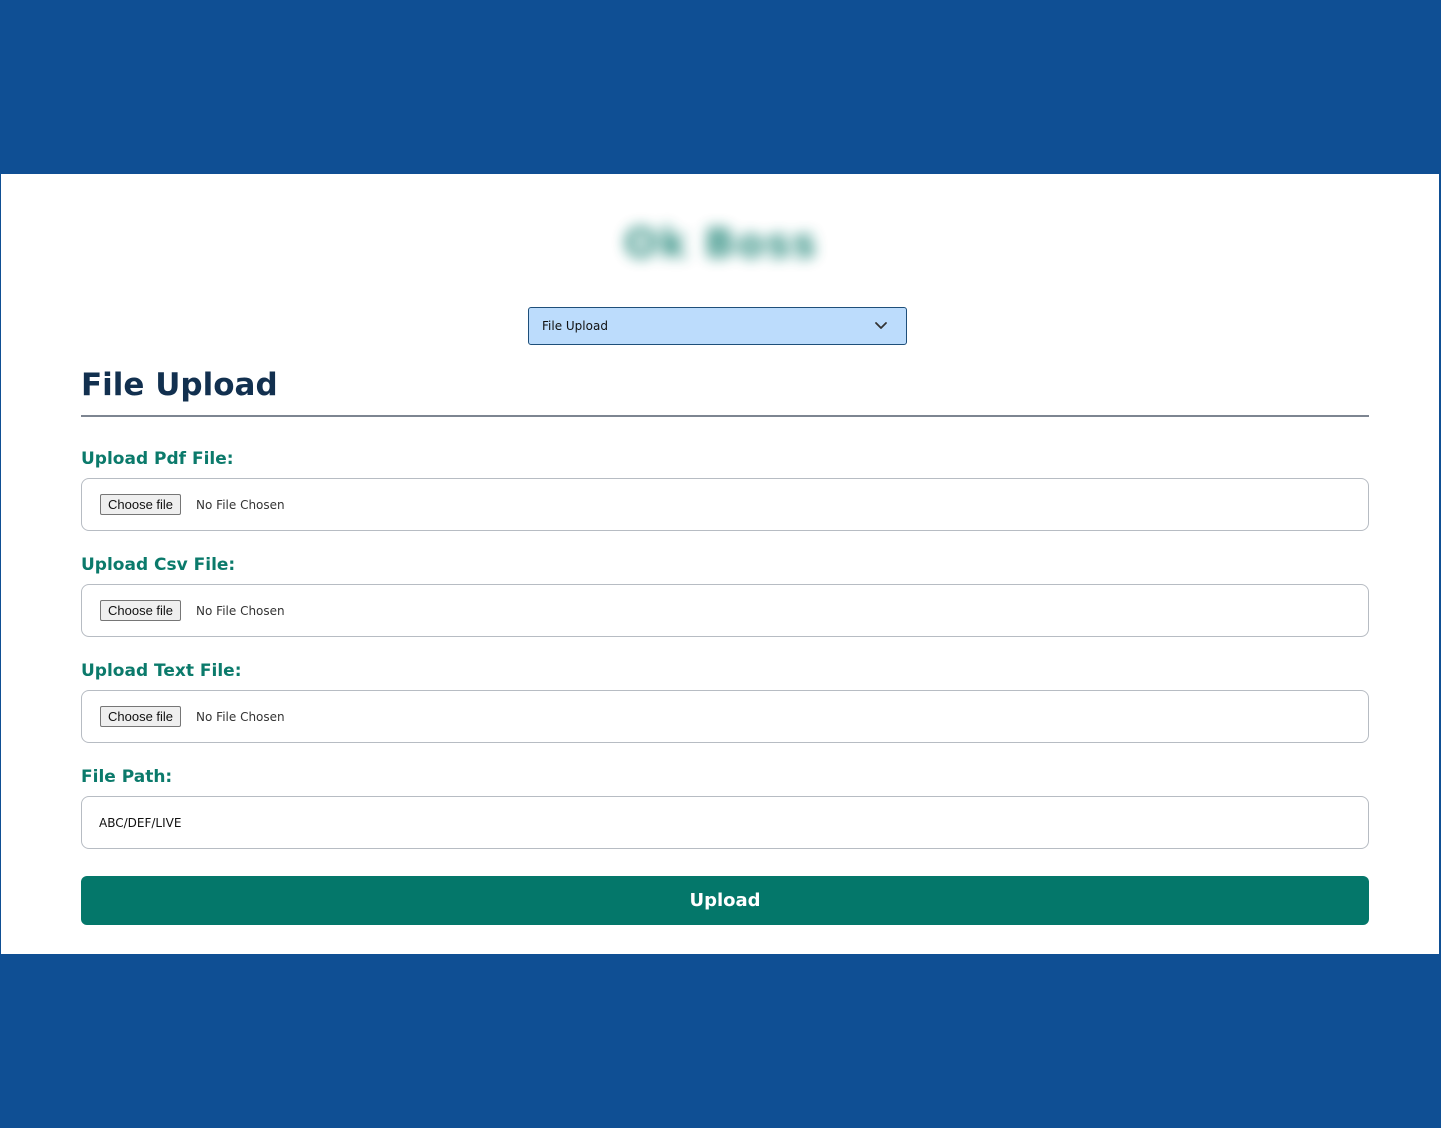 The image size is (1441, 1128). Describe the element at coordinates (717, 326) in the screenshot. I see `page-select-dropdown: File Upload` at that location.